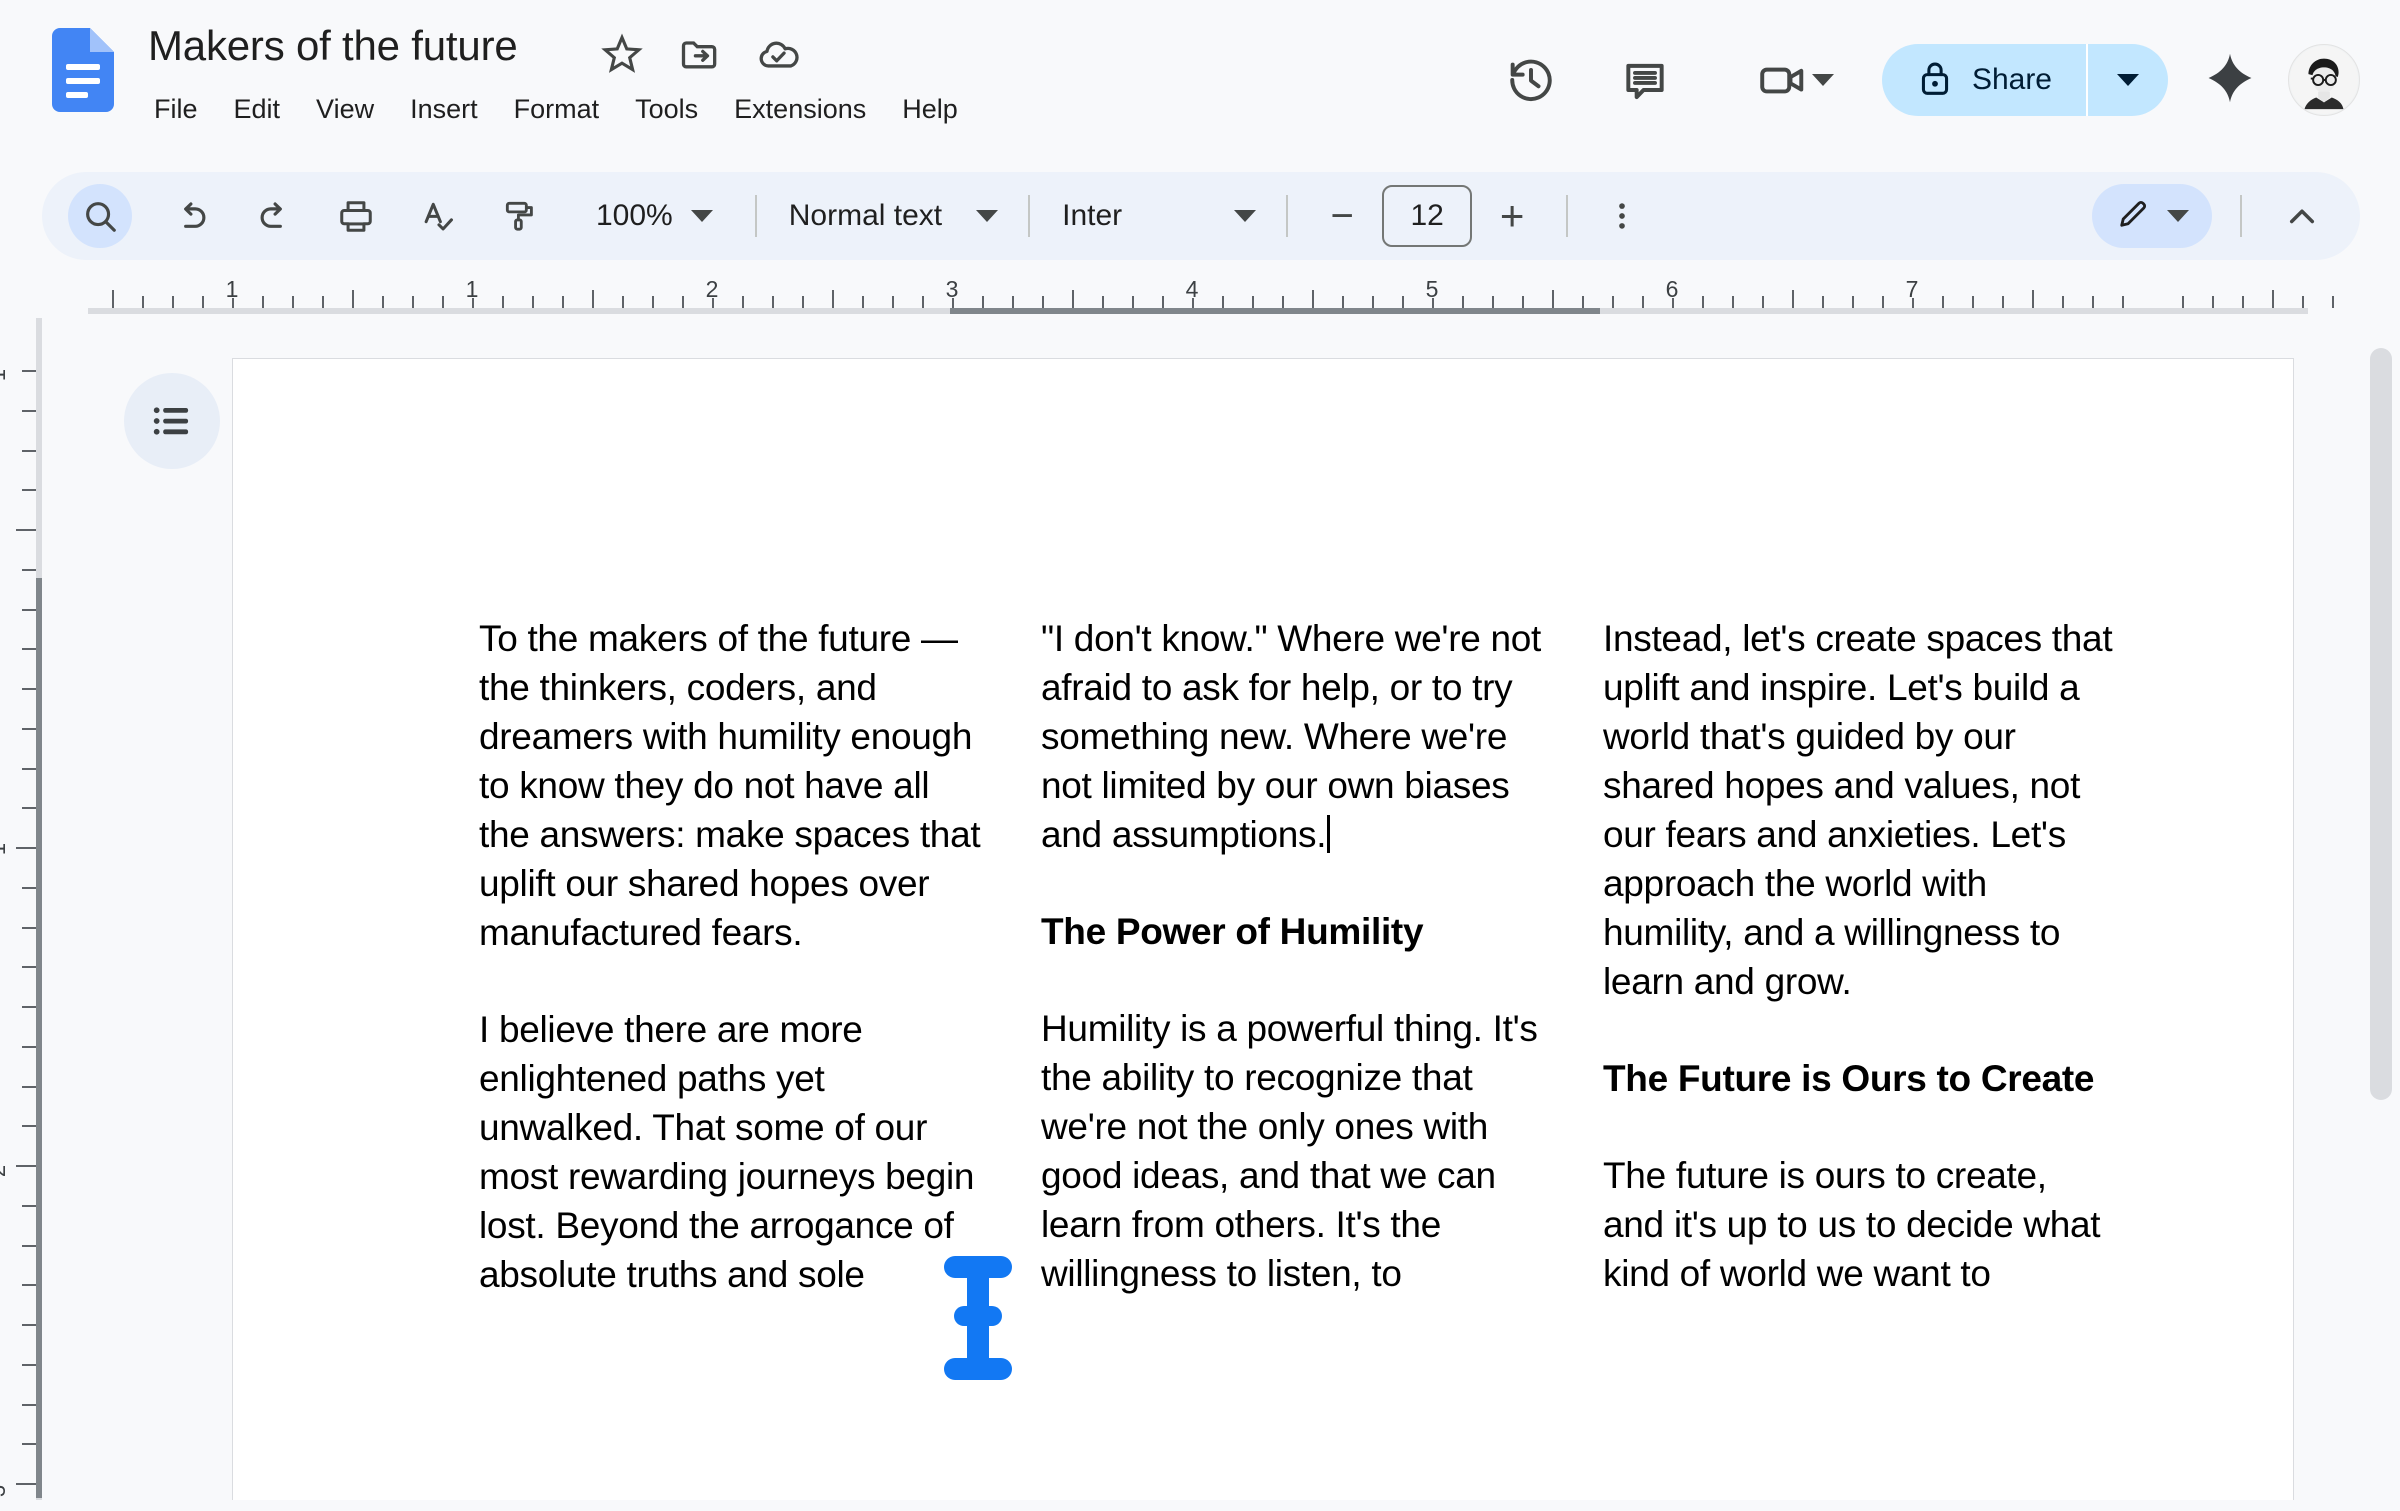  I want to click on share-dropdown-button, so click(2128, 80).